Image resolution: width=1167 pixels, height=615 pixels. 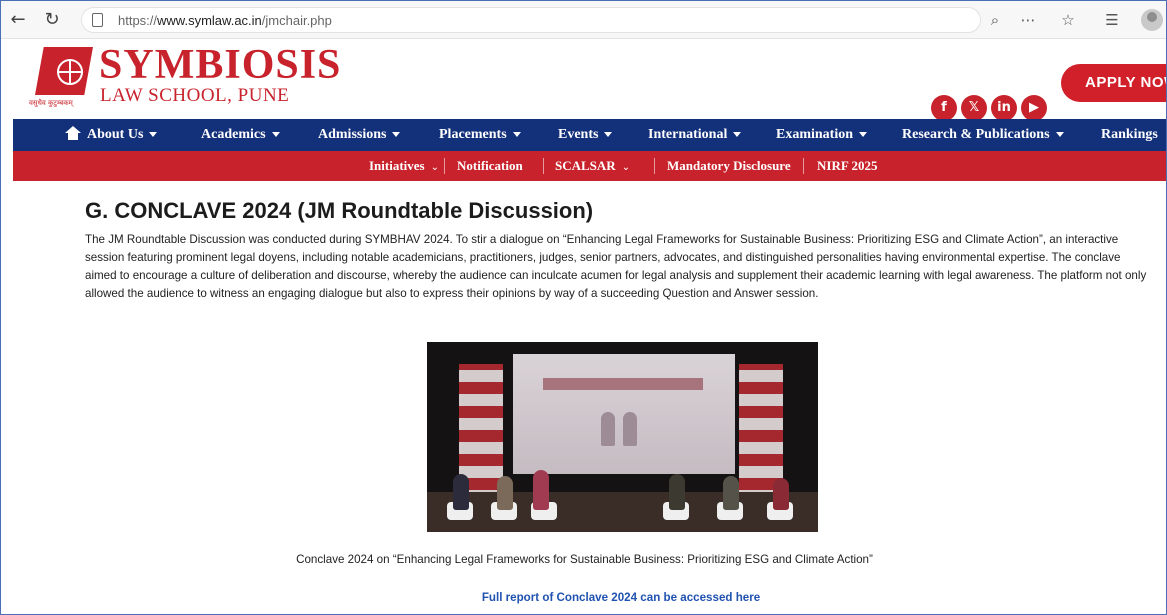 I want to click on nav-label: Research & Publications, so click(x=976, y=134).